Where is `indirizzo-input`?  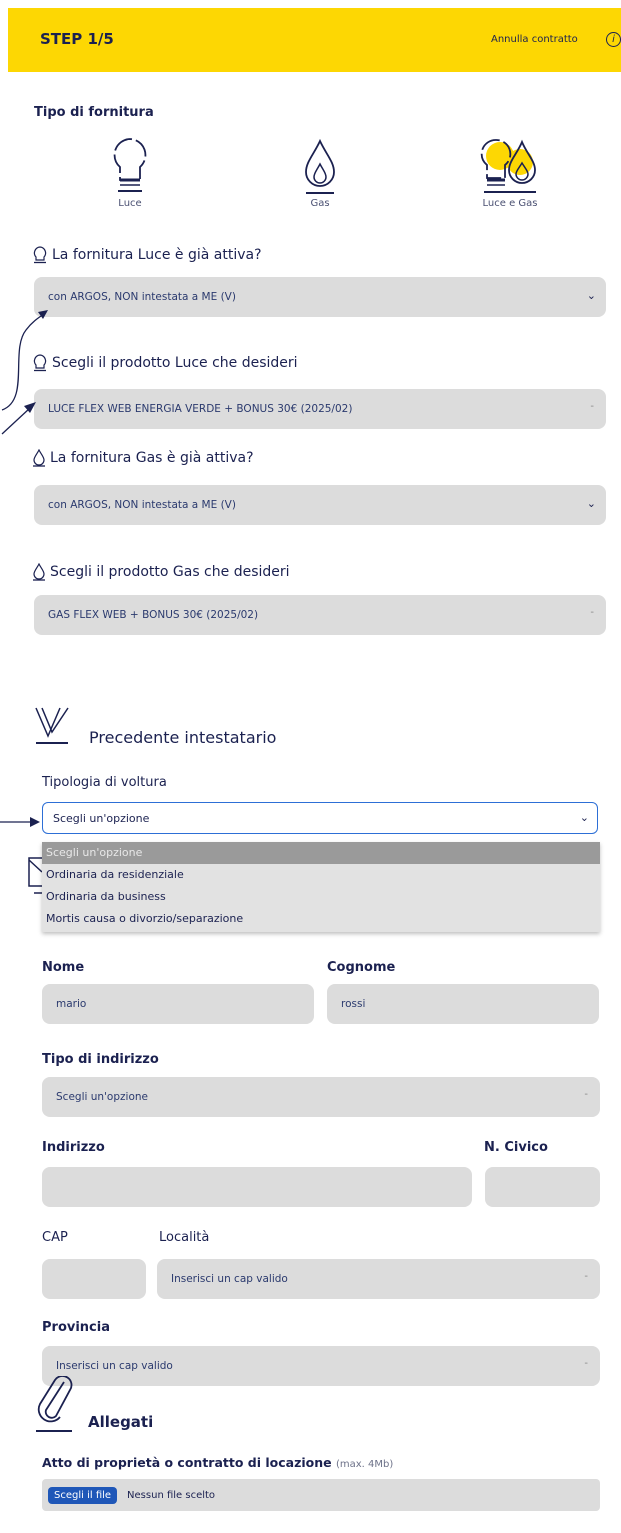 indirizzo-input is located at coordinates (257, 1187).